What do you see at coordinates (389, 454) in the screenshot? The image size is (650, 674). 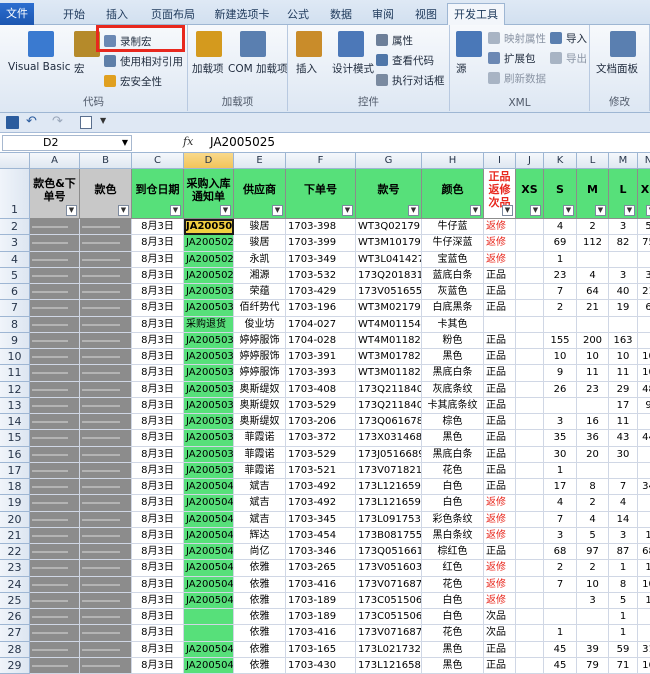 I see `table-cell: 173J0516689` at bounding box center [389, 454].